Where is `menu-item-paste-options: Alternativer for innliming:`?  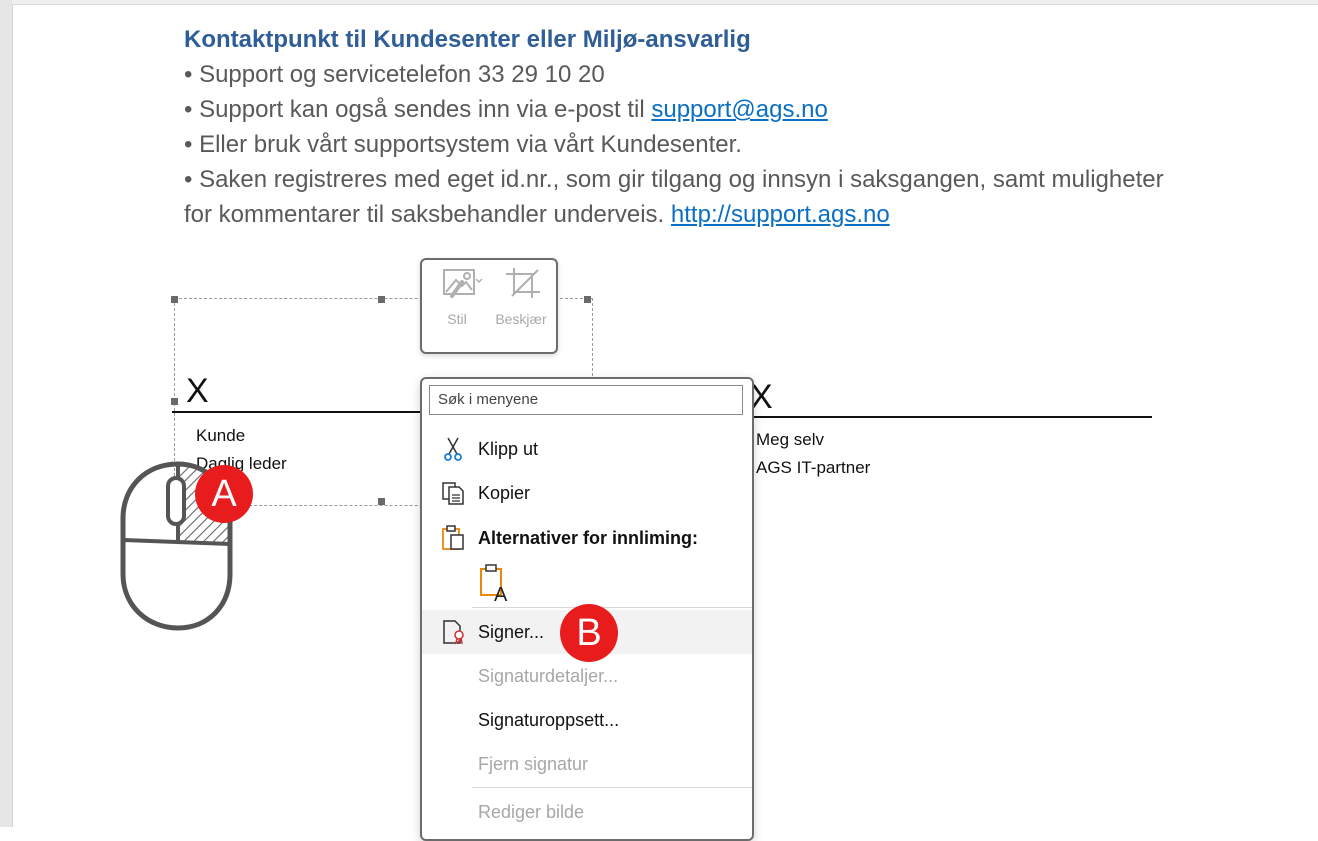 menu-item-paste-options: Alternativer for innliming: is located at coordinates (587, 538).